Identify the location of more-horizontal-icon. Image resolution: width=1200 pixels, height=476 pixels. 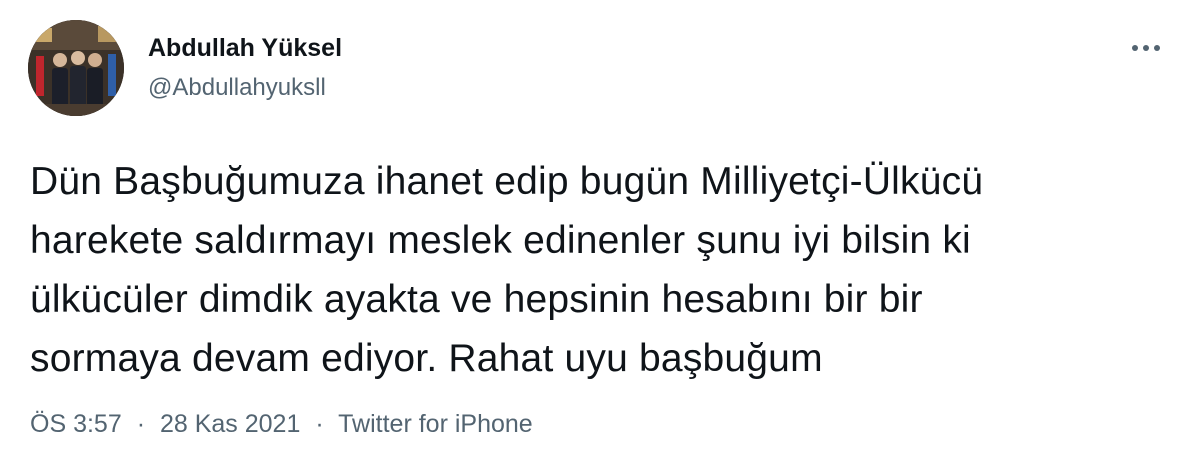
(1146, 48).